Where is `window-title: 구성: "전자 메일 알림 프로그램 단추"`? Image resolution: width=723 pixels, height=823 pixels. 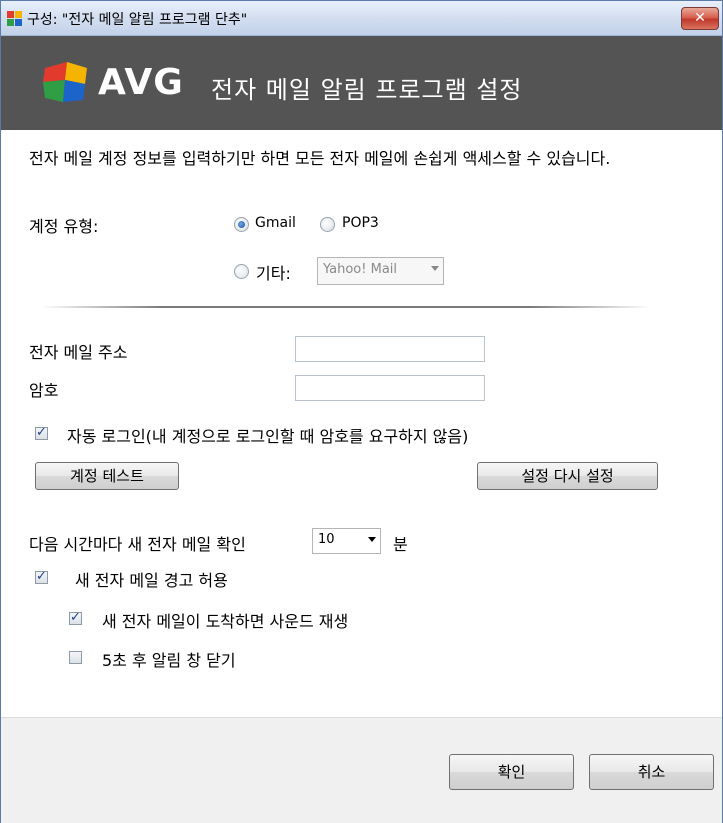
window-title: 구성: "전자 메일 알림 프로그램 단추" is located at coordinates (137, 20).